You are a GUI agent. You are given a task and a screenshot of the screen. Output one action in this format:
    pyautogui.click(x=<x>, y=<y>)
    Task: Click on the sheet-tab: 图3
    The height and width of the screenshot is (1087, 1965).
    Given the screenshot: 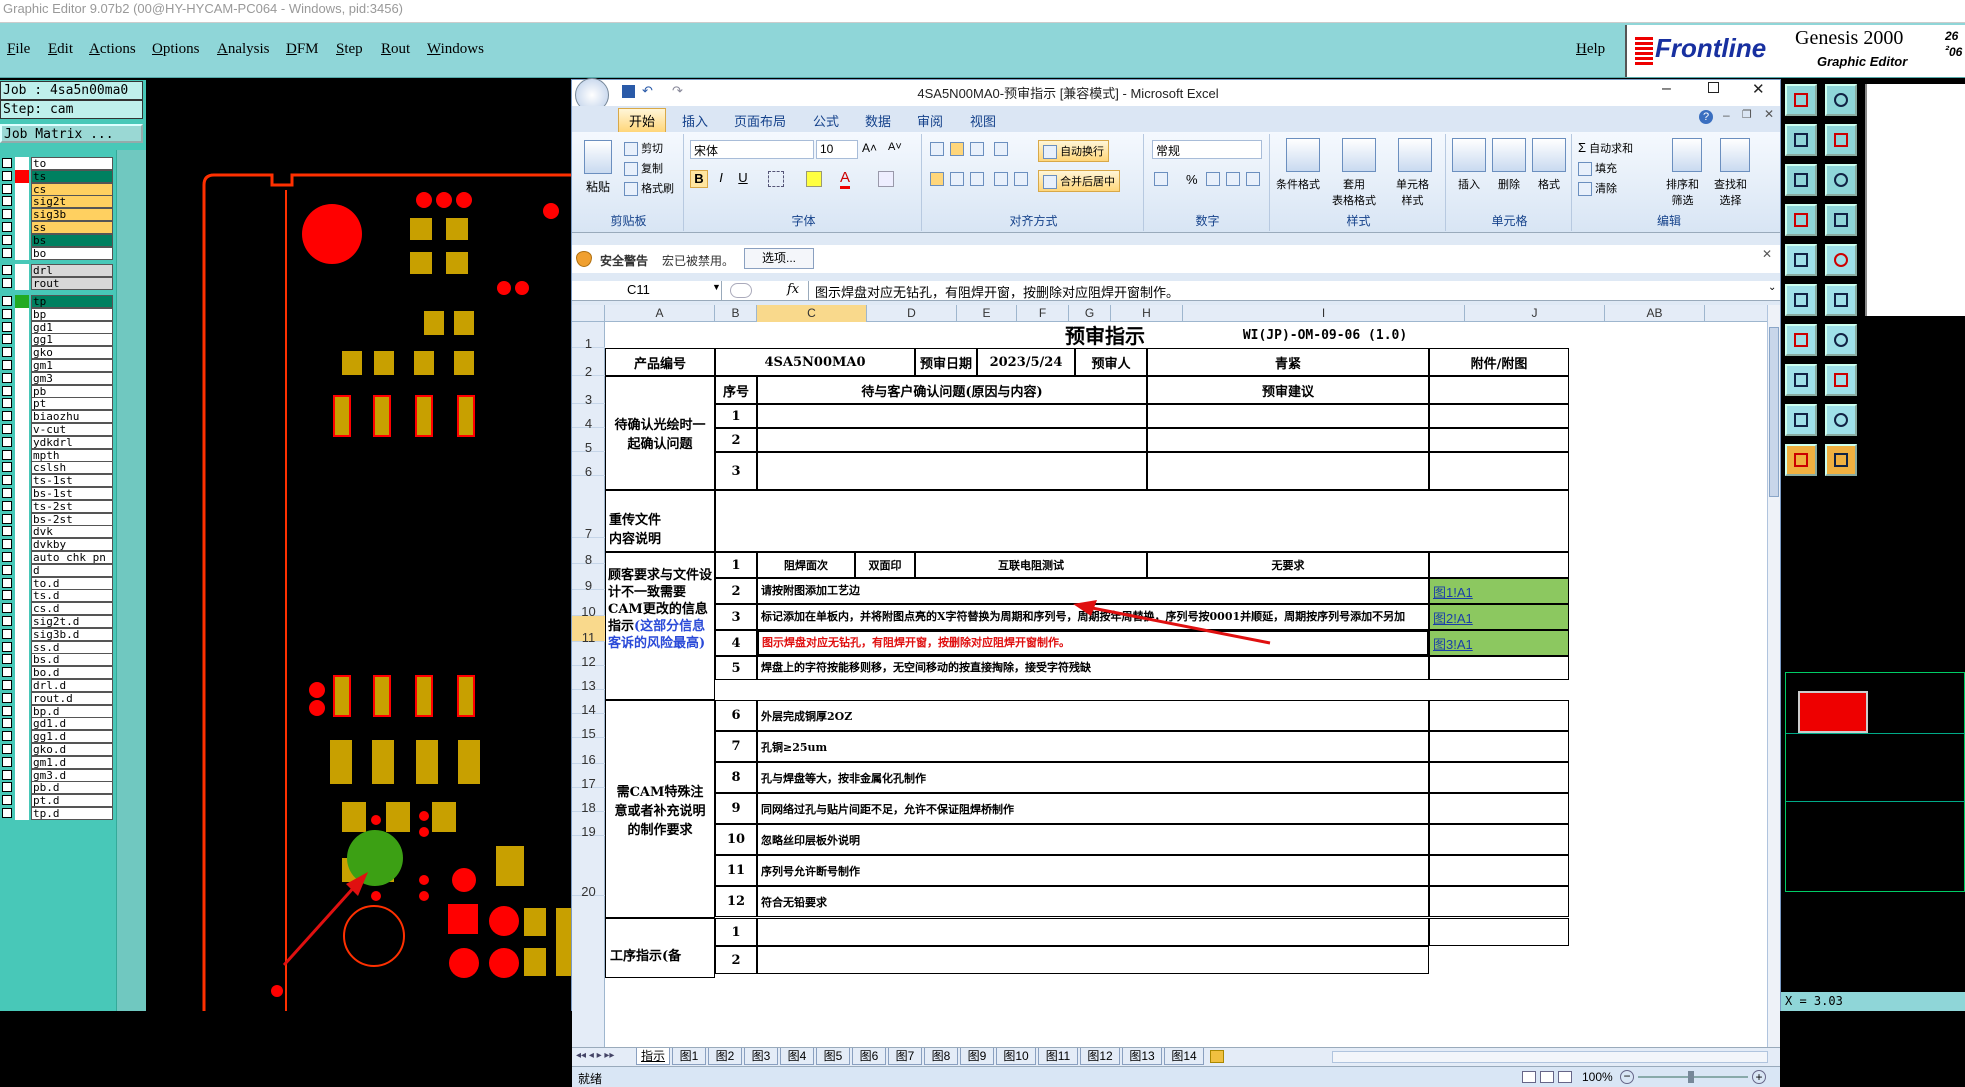 What is the action you would take?
    pyautogui.click(x=761, y=1056)
    